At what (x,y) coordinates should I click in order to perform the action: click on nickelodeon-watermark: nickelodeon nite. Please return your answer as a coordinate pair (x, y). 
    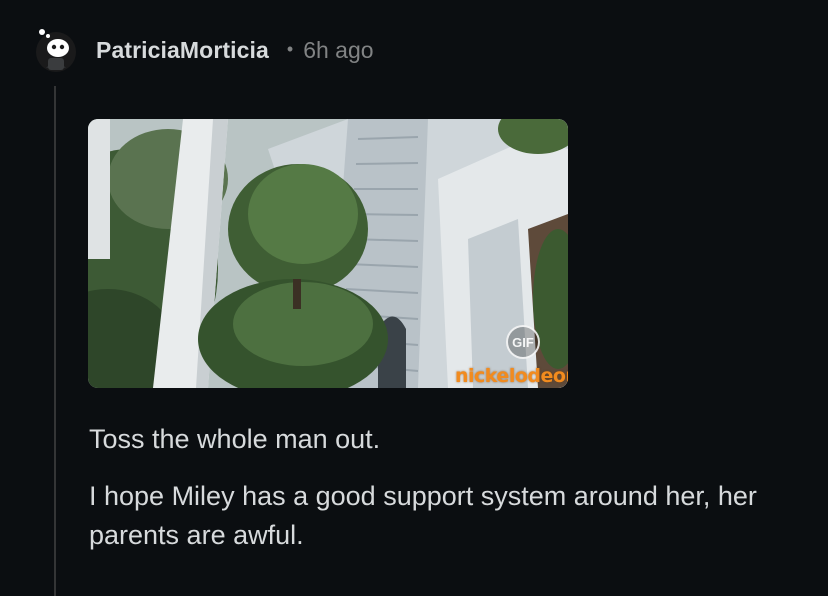
    Looking at the image, I should click on (511, 376).